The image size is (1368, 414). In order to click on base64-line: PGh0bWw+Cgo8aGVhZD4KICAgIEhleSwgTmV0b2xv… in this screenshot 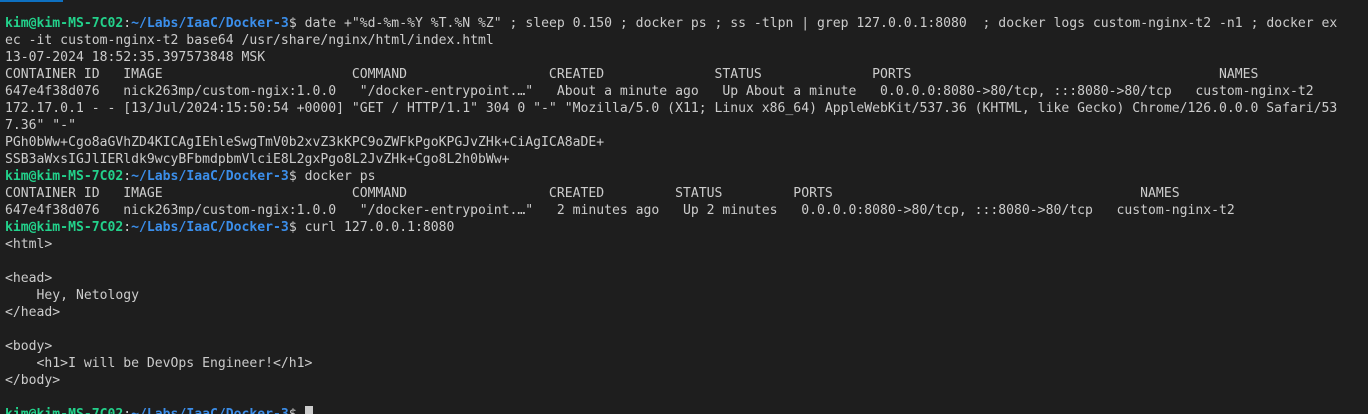, I will do `click(305, 142)`.